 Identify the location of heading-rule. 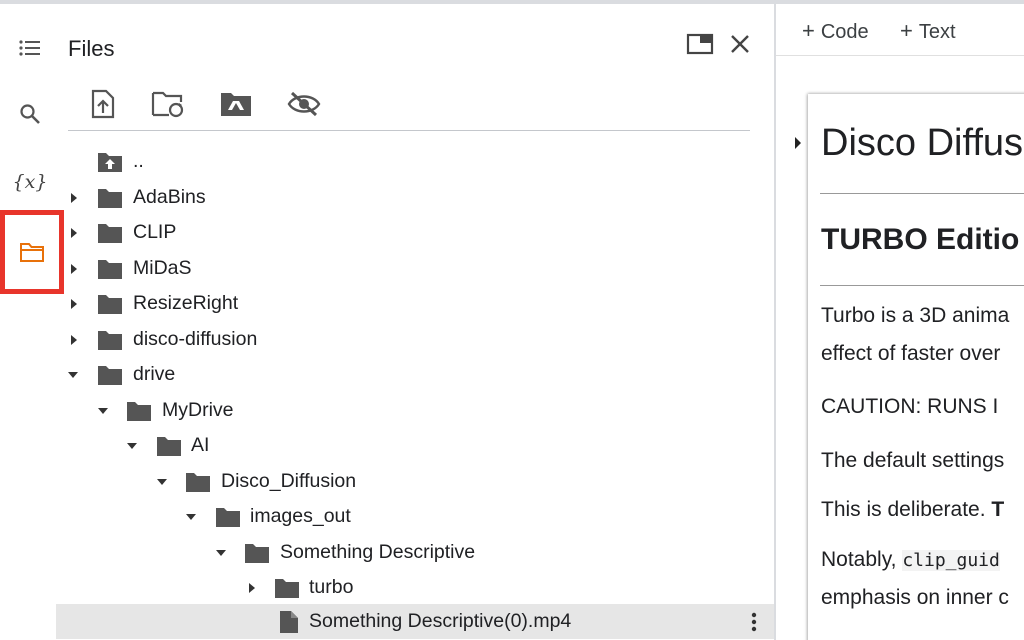
(922, 193).